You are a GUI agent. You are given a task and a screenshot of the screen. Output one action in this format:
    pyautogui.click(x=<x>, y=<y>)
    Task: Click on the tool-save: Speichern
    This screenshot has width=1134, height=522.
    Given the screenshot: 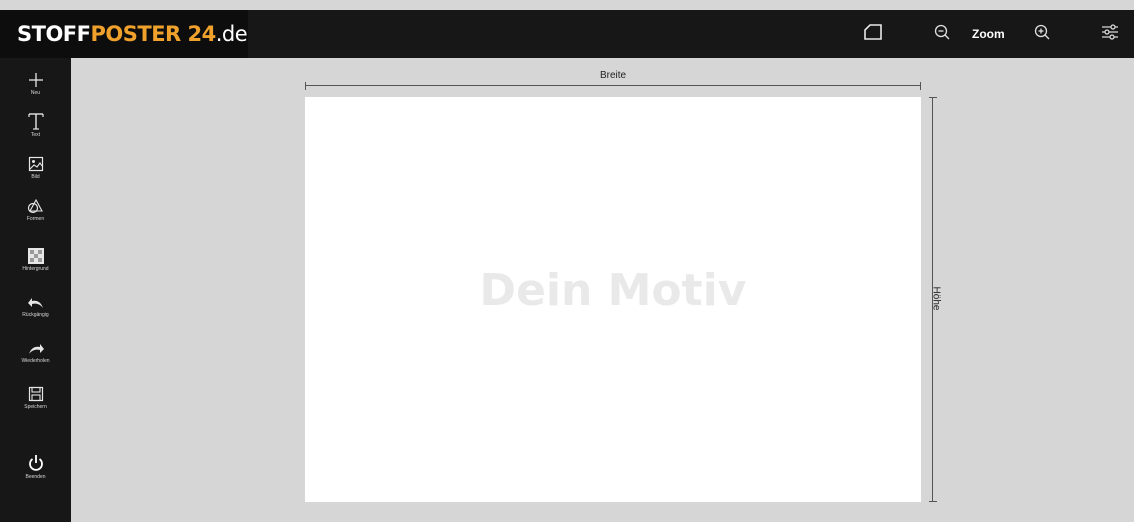 What is the action you would take?
    pyautogui.click(x=35, y=395)
    